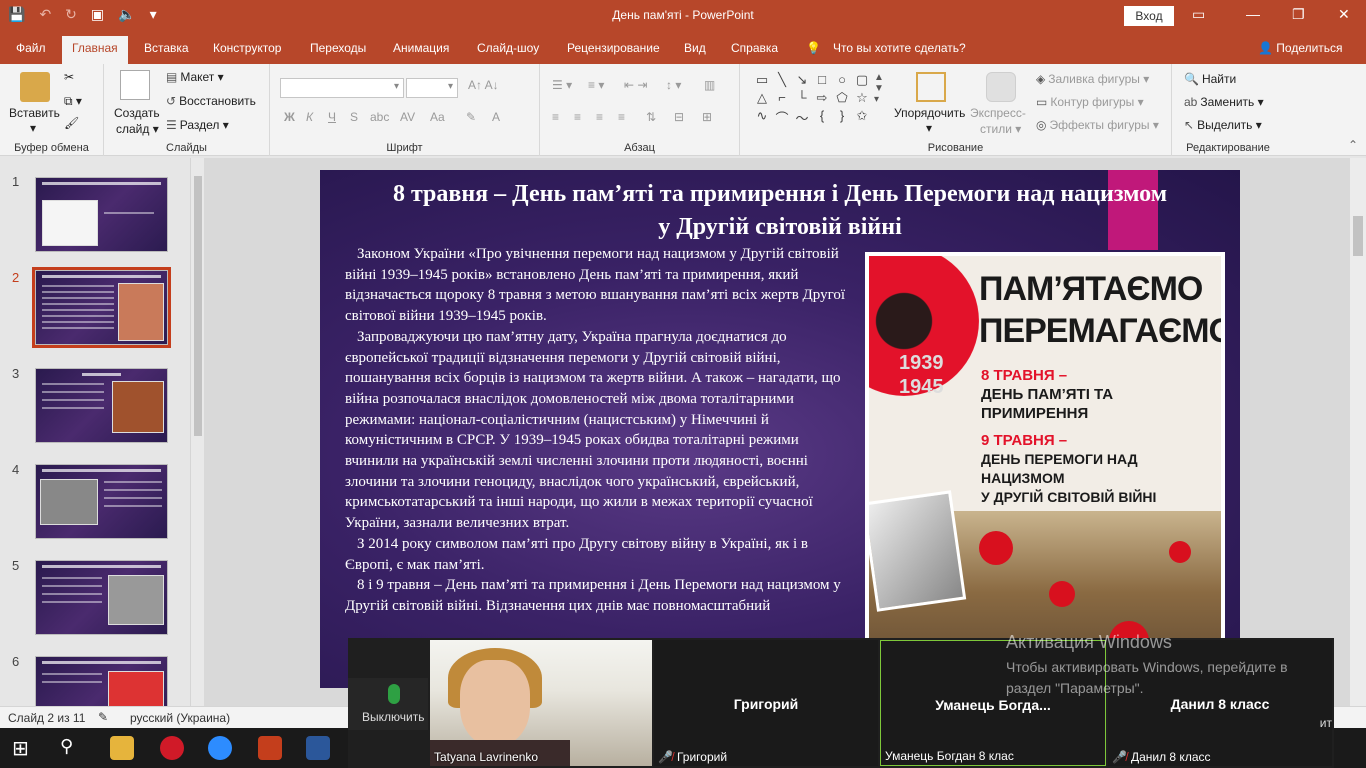 The image size is (1366, 768). Describe the element at coordinates (782, 81) in the screenshot. I see `line-shape-icon: ╲` at that location.